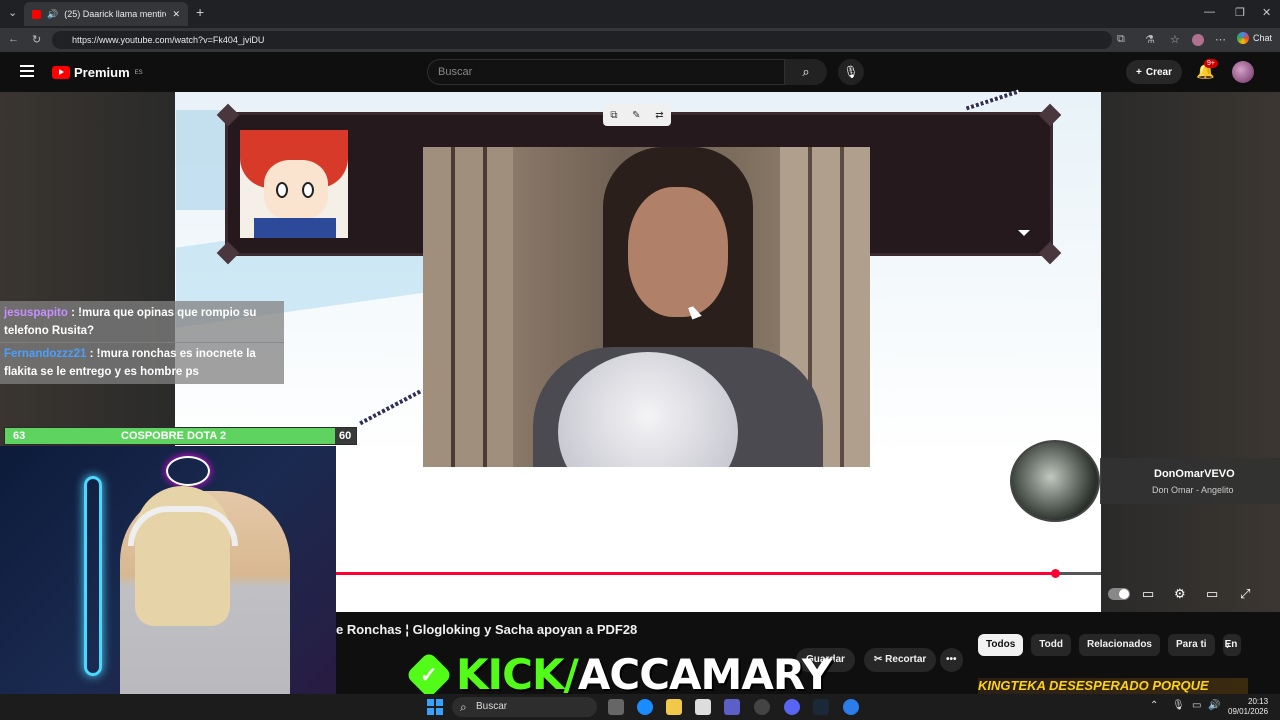  What do you see at coordinates (168, 583) in the screenshot?
I see `streamer-webcam` at bounding box center [168, 583].